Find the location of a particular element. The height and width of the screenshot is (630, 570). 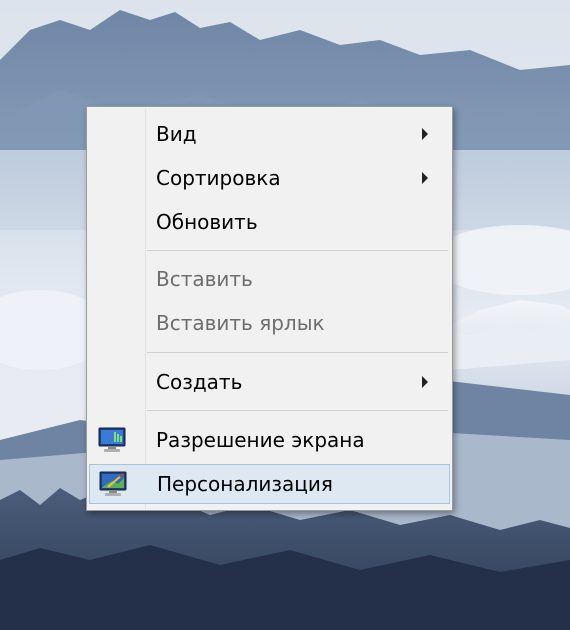

menu-item-paste-shortcut: Вставить ярлык is located at coordinates (269, 323).